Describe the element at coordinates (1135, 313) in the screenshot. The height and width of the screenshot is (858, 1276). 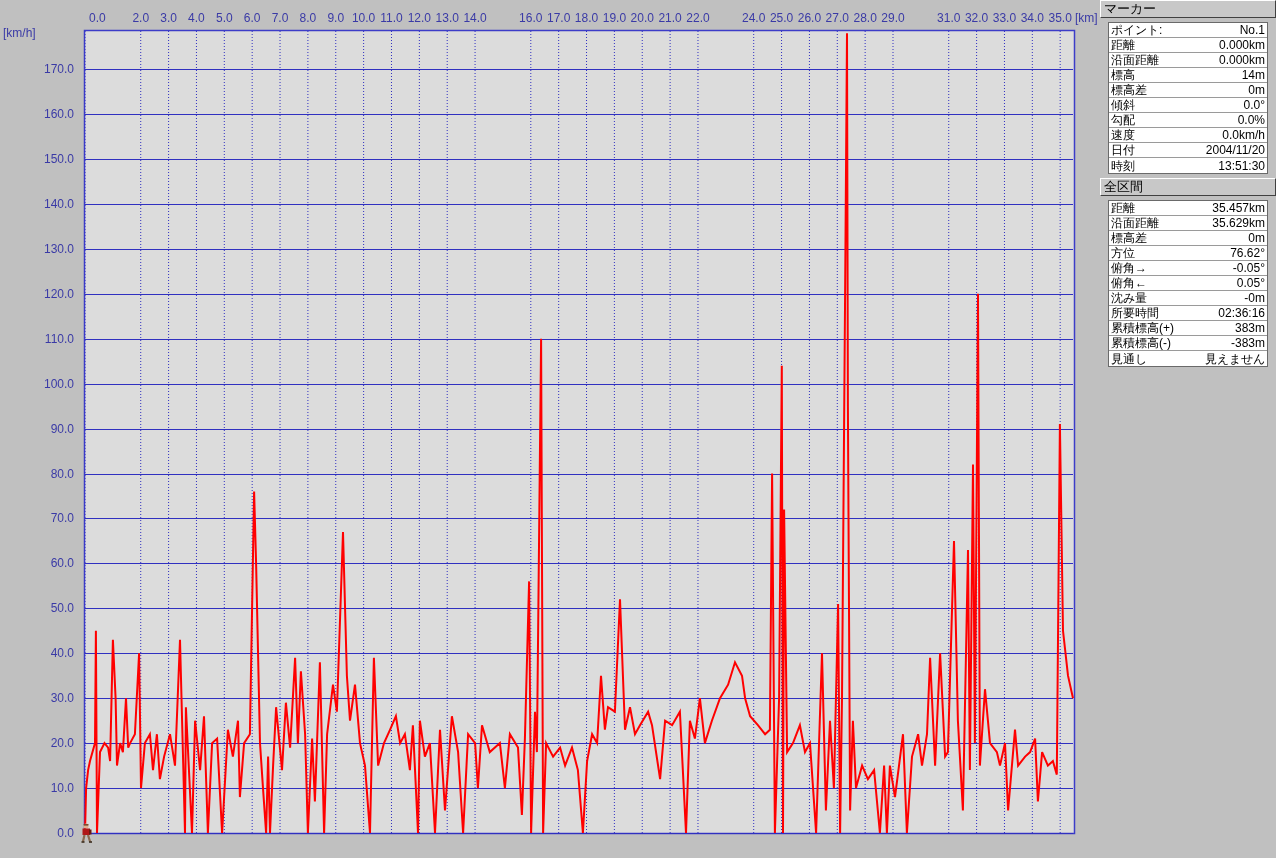
I see `field-label: 所要時間` at that location.